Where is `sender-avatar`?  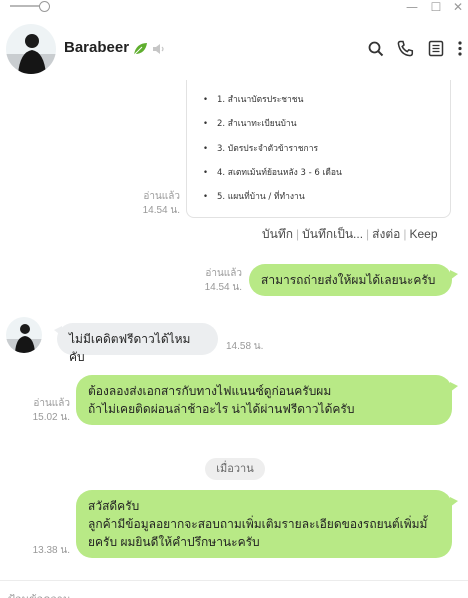 sender-avatar is located at coordinates (24, 335).